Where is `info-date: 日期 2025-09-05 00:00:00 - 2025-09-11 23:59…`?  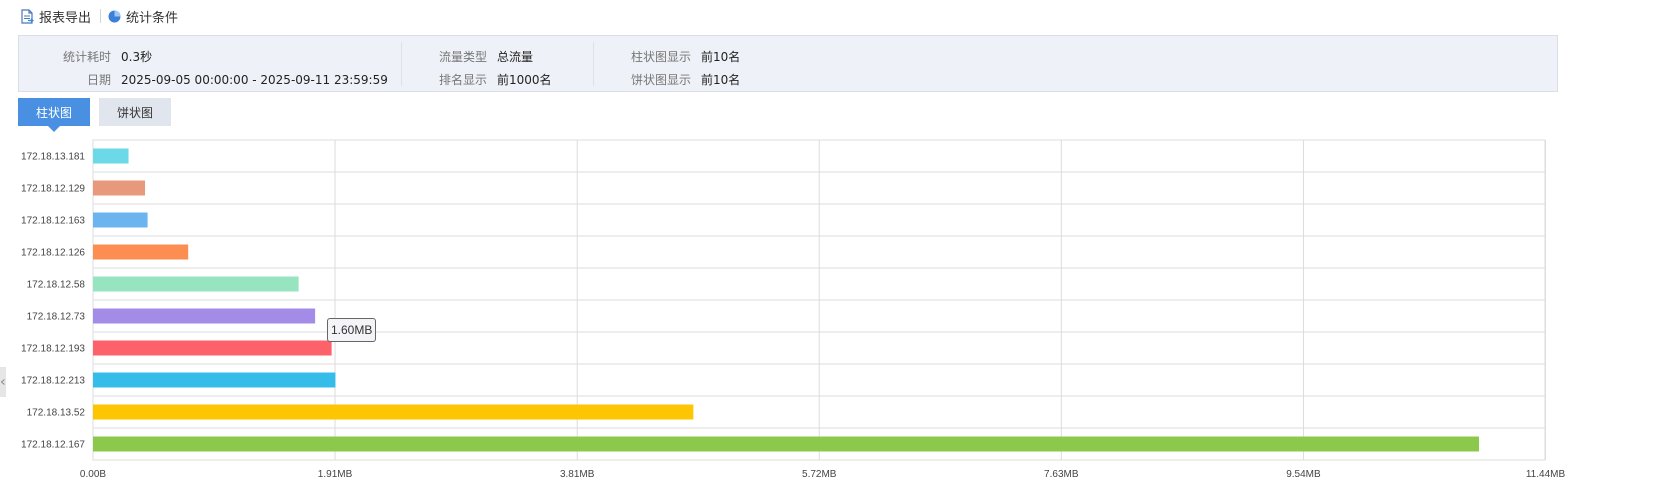 info-date: 日期 2025-09-05 00:00:00 - 2025-09-11 23:59… is located at coordinates (225, 79).